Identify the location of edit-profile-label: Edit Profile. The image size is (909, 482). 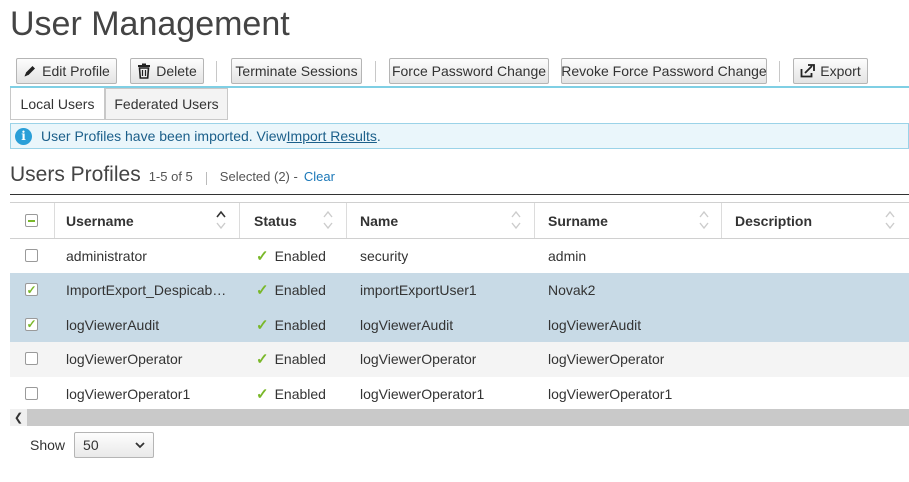
(76, 71).